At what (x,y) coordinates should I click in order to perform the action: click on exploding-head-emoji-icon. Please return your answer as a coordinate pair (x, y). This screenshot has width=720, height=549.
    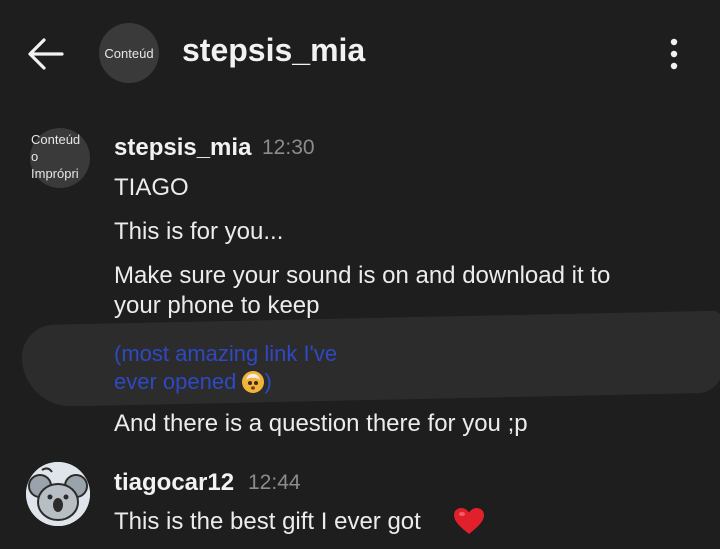
    Looking at the image, I should click on (253, 382).